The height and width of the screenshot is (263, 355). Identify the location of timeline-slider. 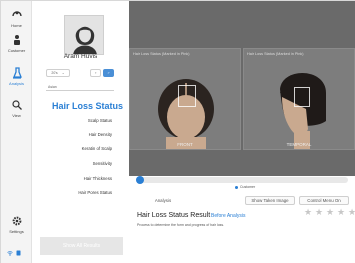
(242, 180).